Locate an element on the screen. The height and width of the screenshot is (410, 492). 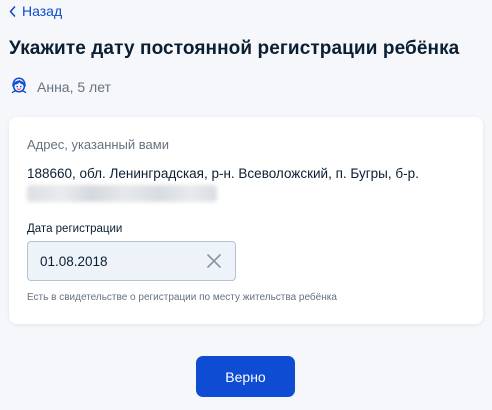
registration-date-input: 01.08.2018 is located at coordinates (131, 261).